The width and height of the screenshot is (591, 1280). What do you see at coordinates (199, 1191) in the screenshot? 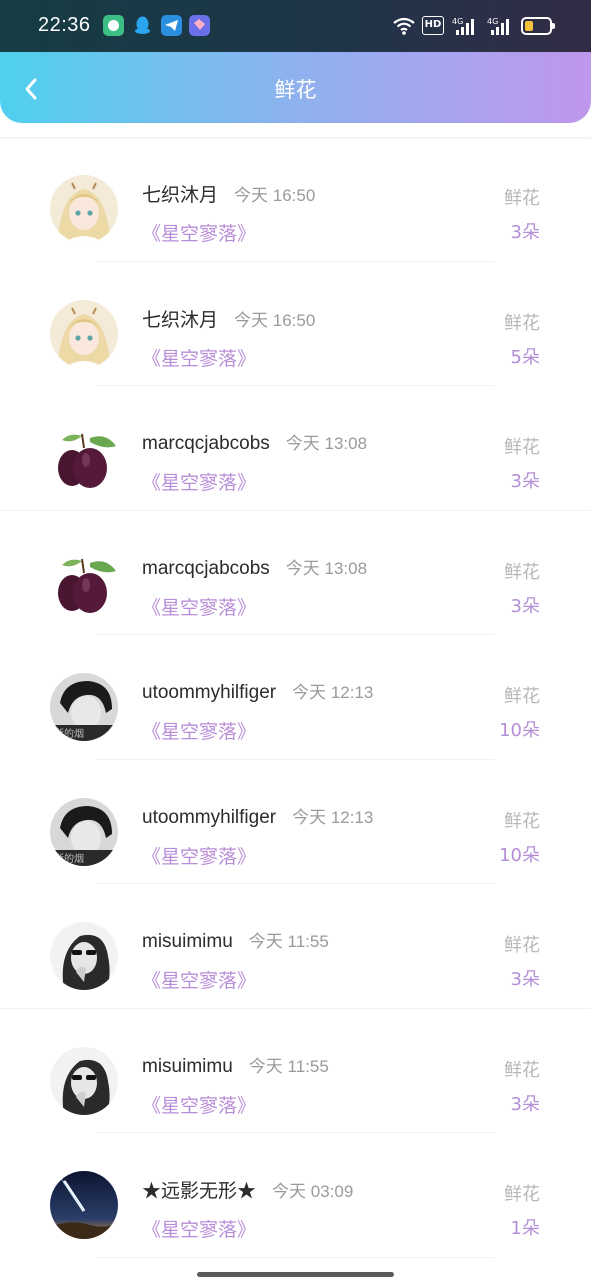
I see `user-name-text: ★远影无形★` at bounding box center [199, 1191].